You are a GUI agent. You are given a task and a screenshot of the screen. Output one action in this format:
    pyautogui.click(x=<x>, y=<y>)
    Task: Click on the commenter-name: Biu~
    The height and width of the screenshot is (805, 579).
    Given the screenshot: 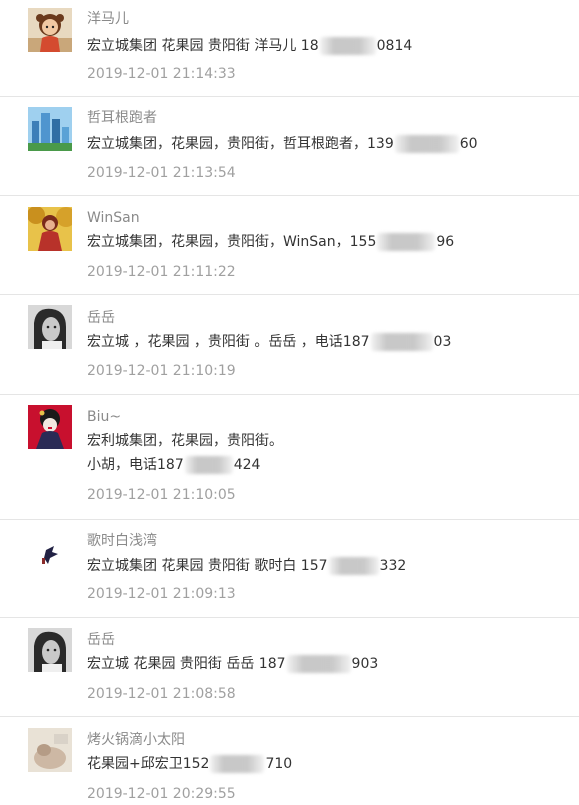 What is the action you would take?
    pyautogui.click(x=104, y=417)
    